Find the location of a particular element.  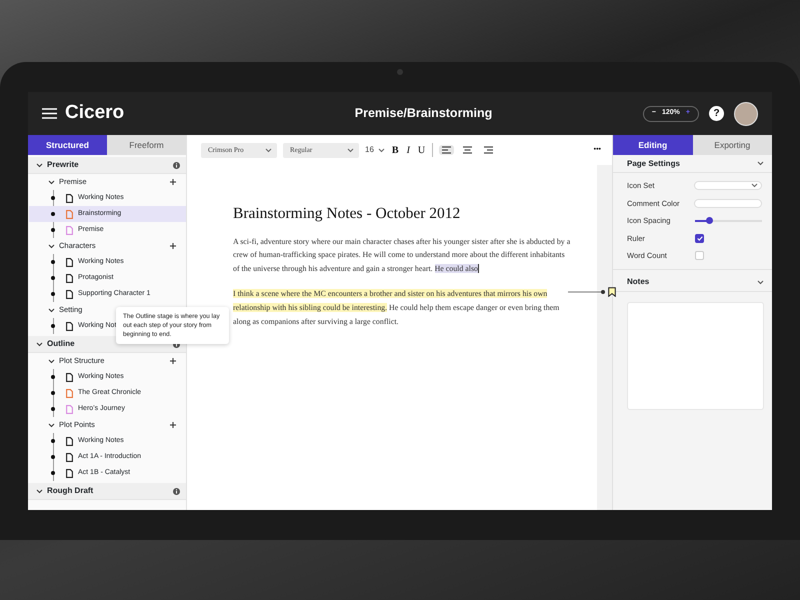

panel-title: Notes is located at coordinates (638, 282).